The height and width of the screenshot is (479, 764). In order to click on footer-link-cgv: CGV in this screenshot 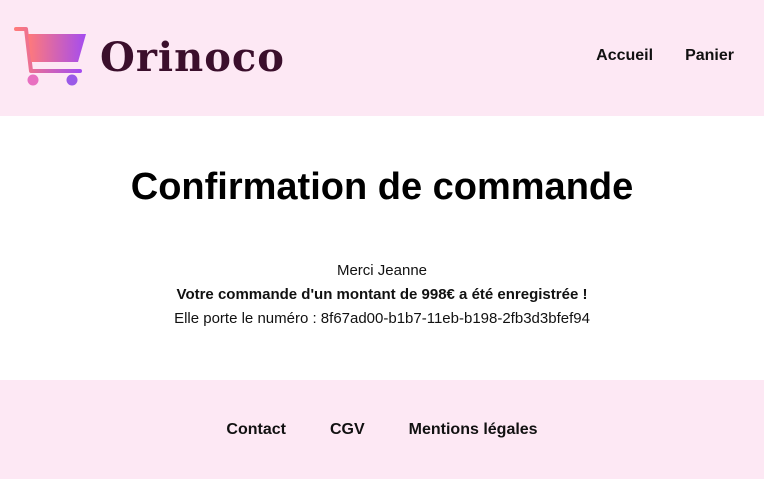, I will do `click(347, 430)`.